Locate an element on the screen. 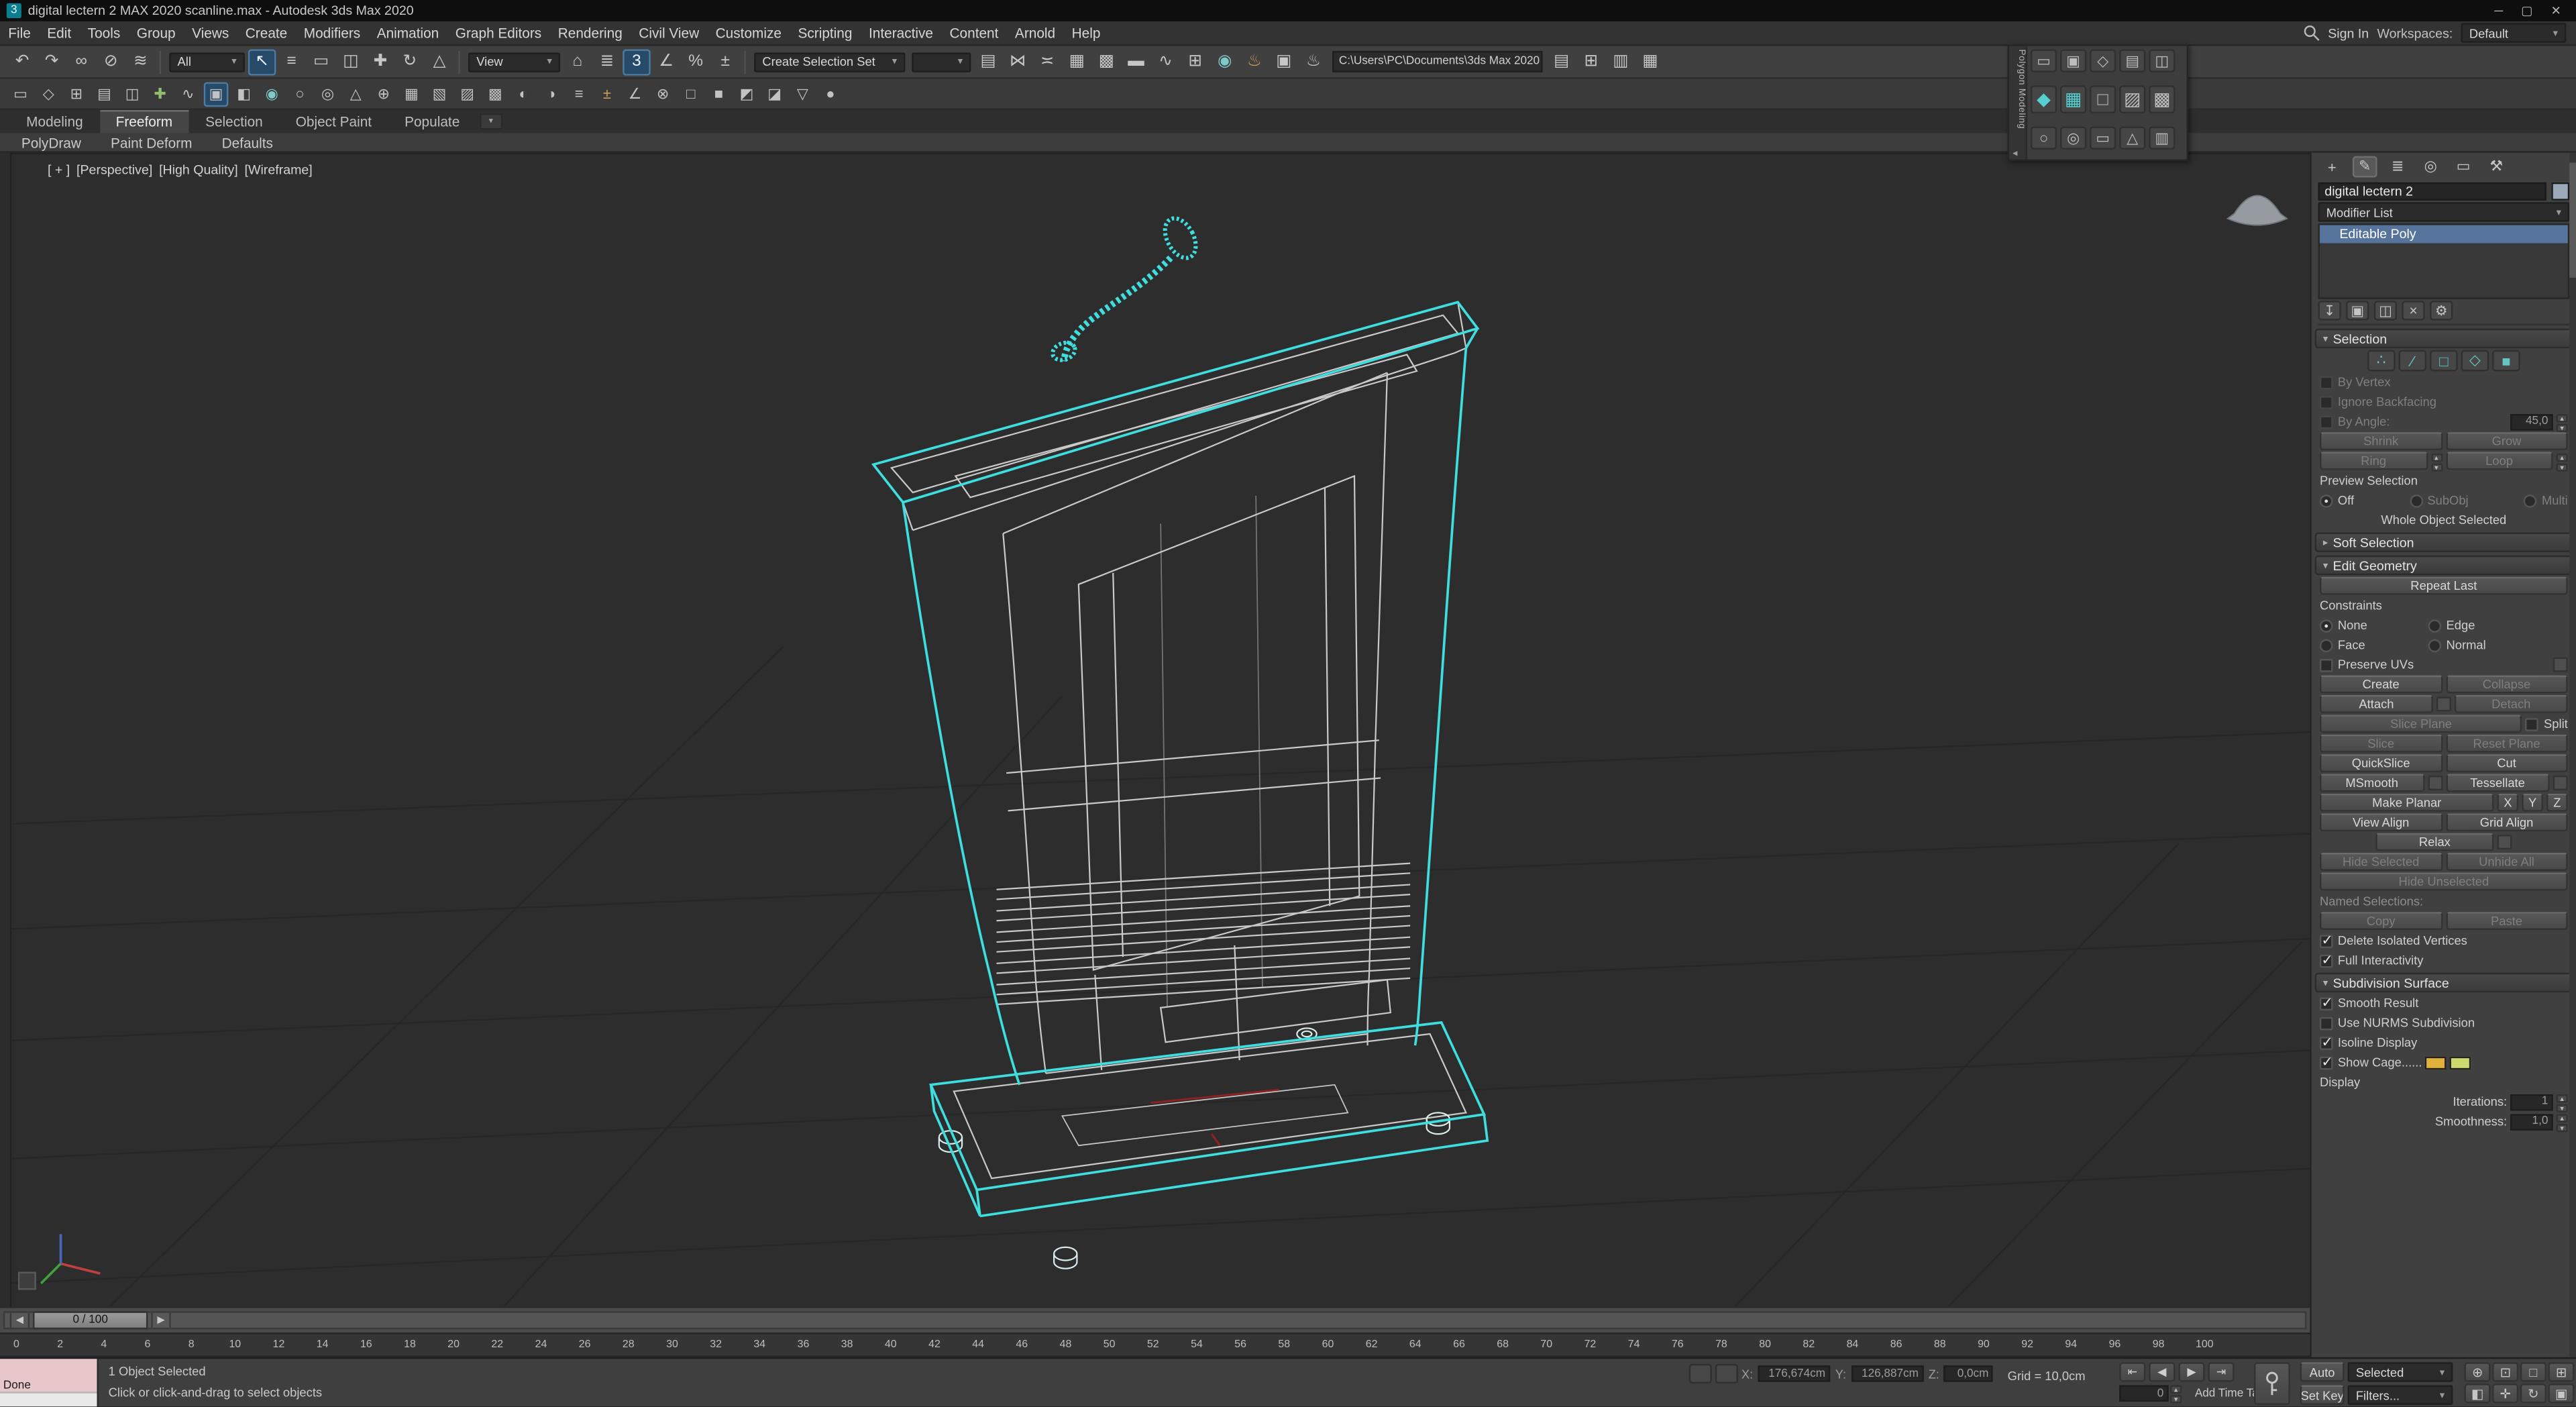 Image resolution: width=2576 pixels, height=1407 pixels. pan-icon: ✛ is located at coordinates (2505, 1394).